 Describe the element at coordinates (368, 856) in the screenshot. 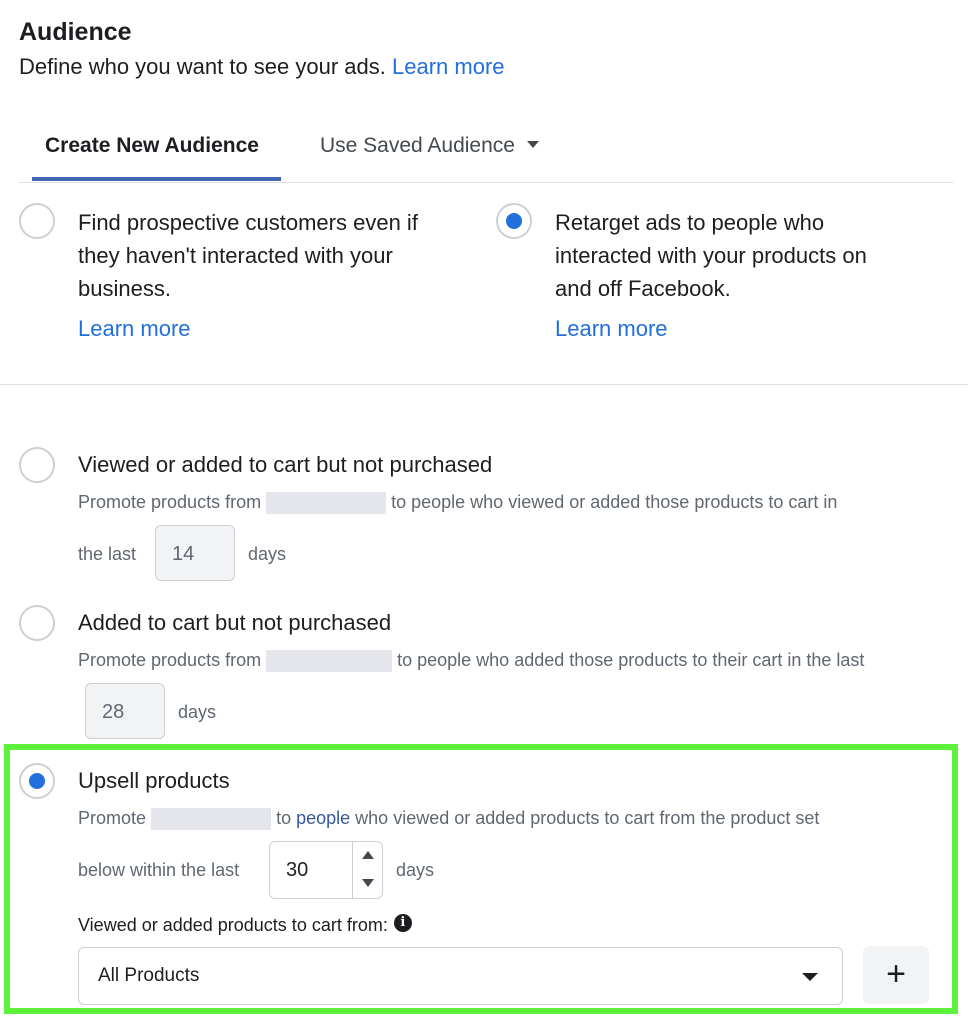

I see `caret-up-icon` at that location.